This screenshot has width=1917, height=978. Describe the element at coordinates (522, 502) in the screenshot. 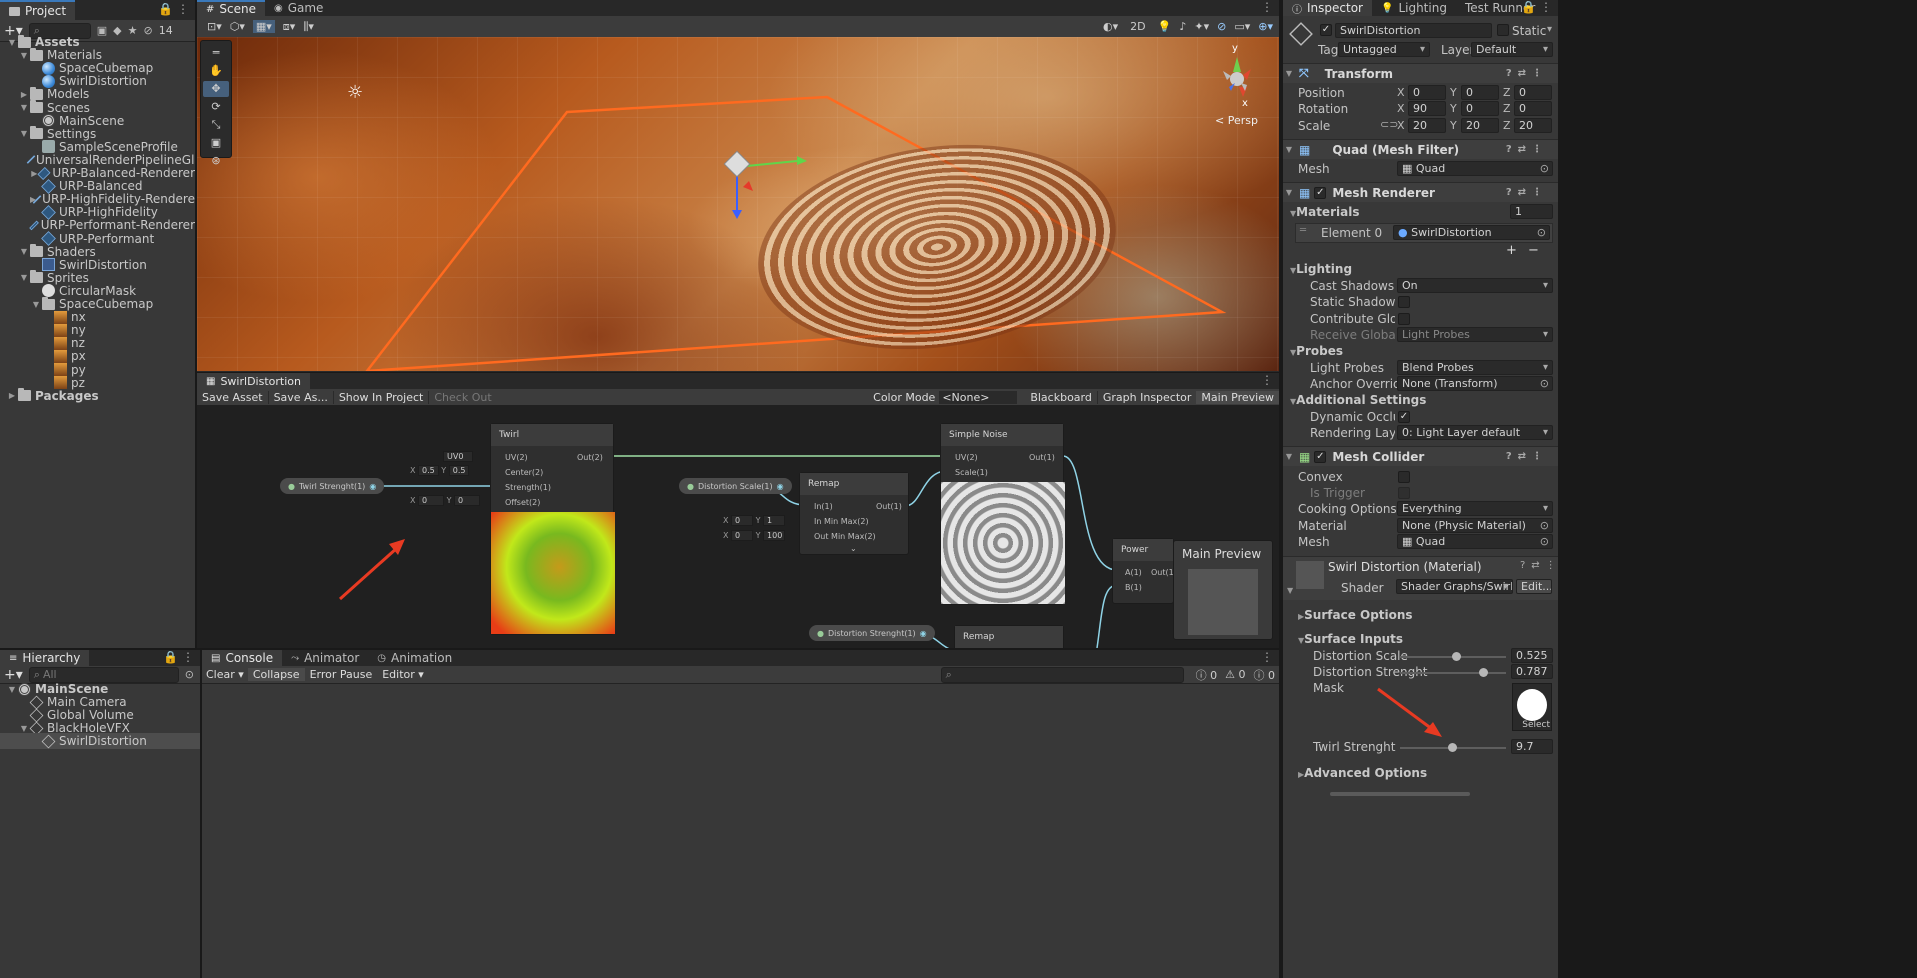

I see `twirl-offset-port: Offset(2)` at that location.